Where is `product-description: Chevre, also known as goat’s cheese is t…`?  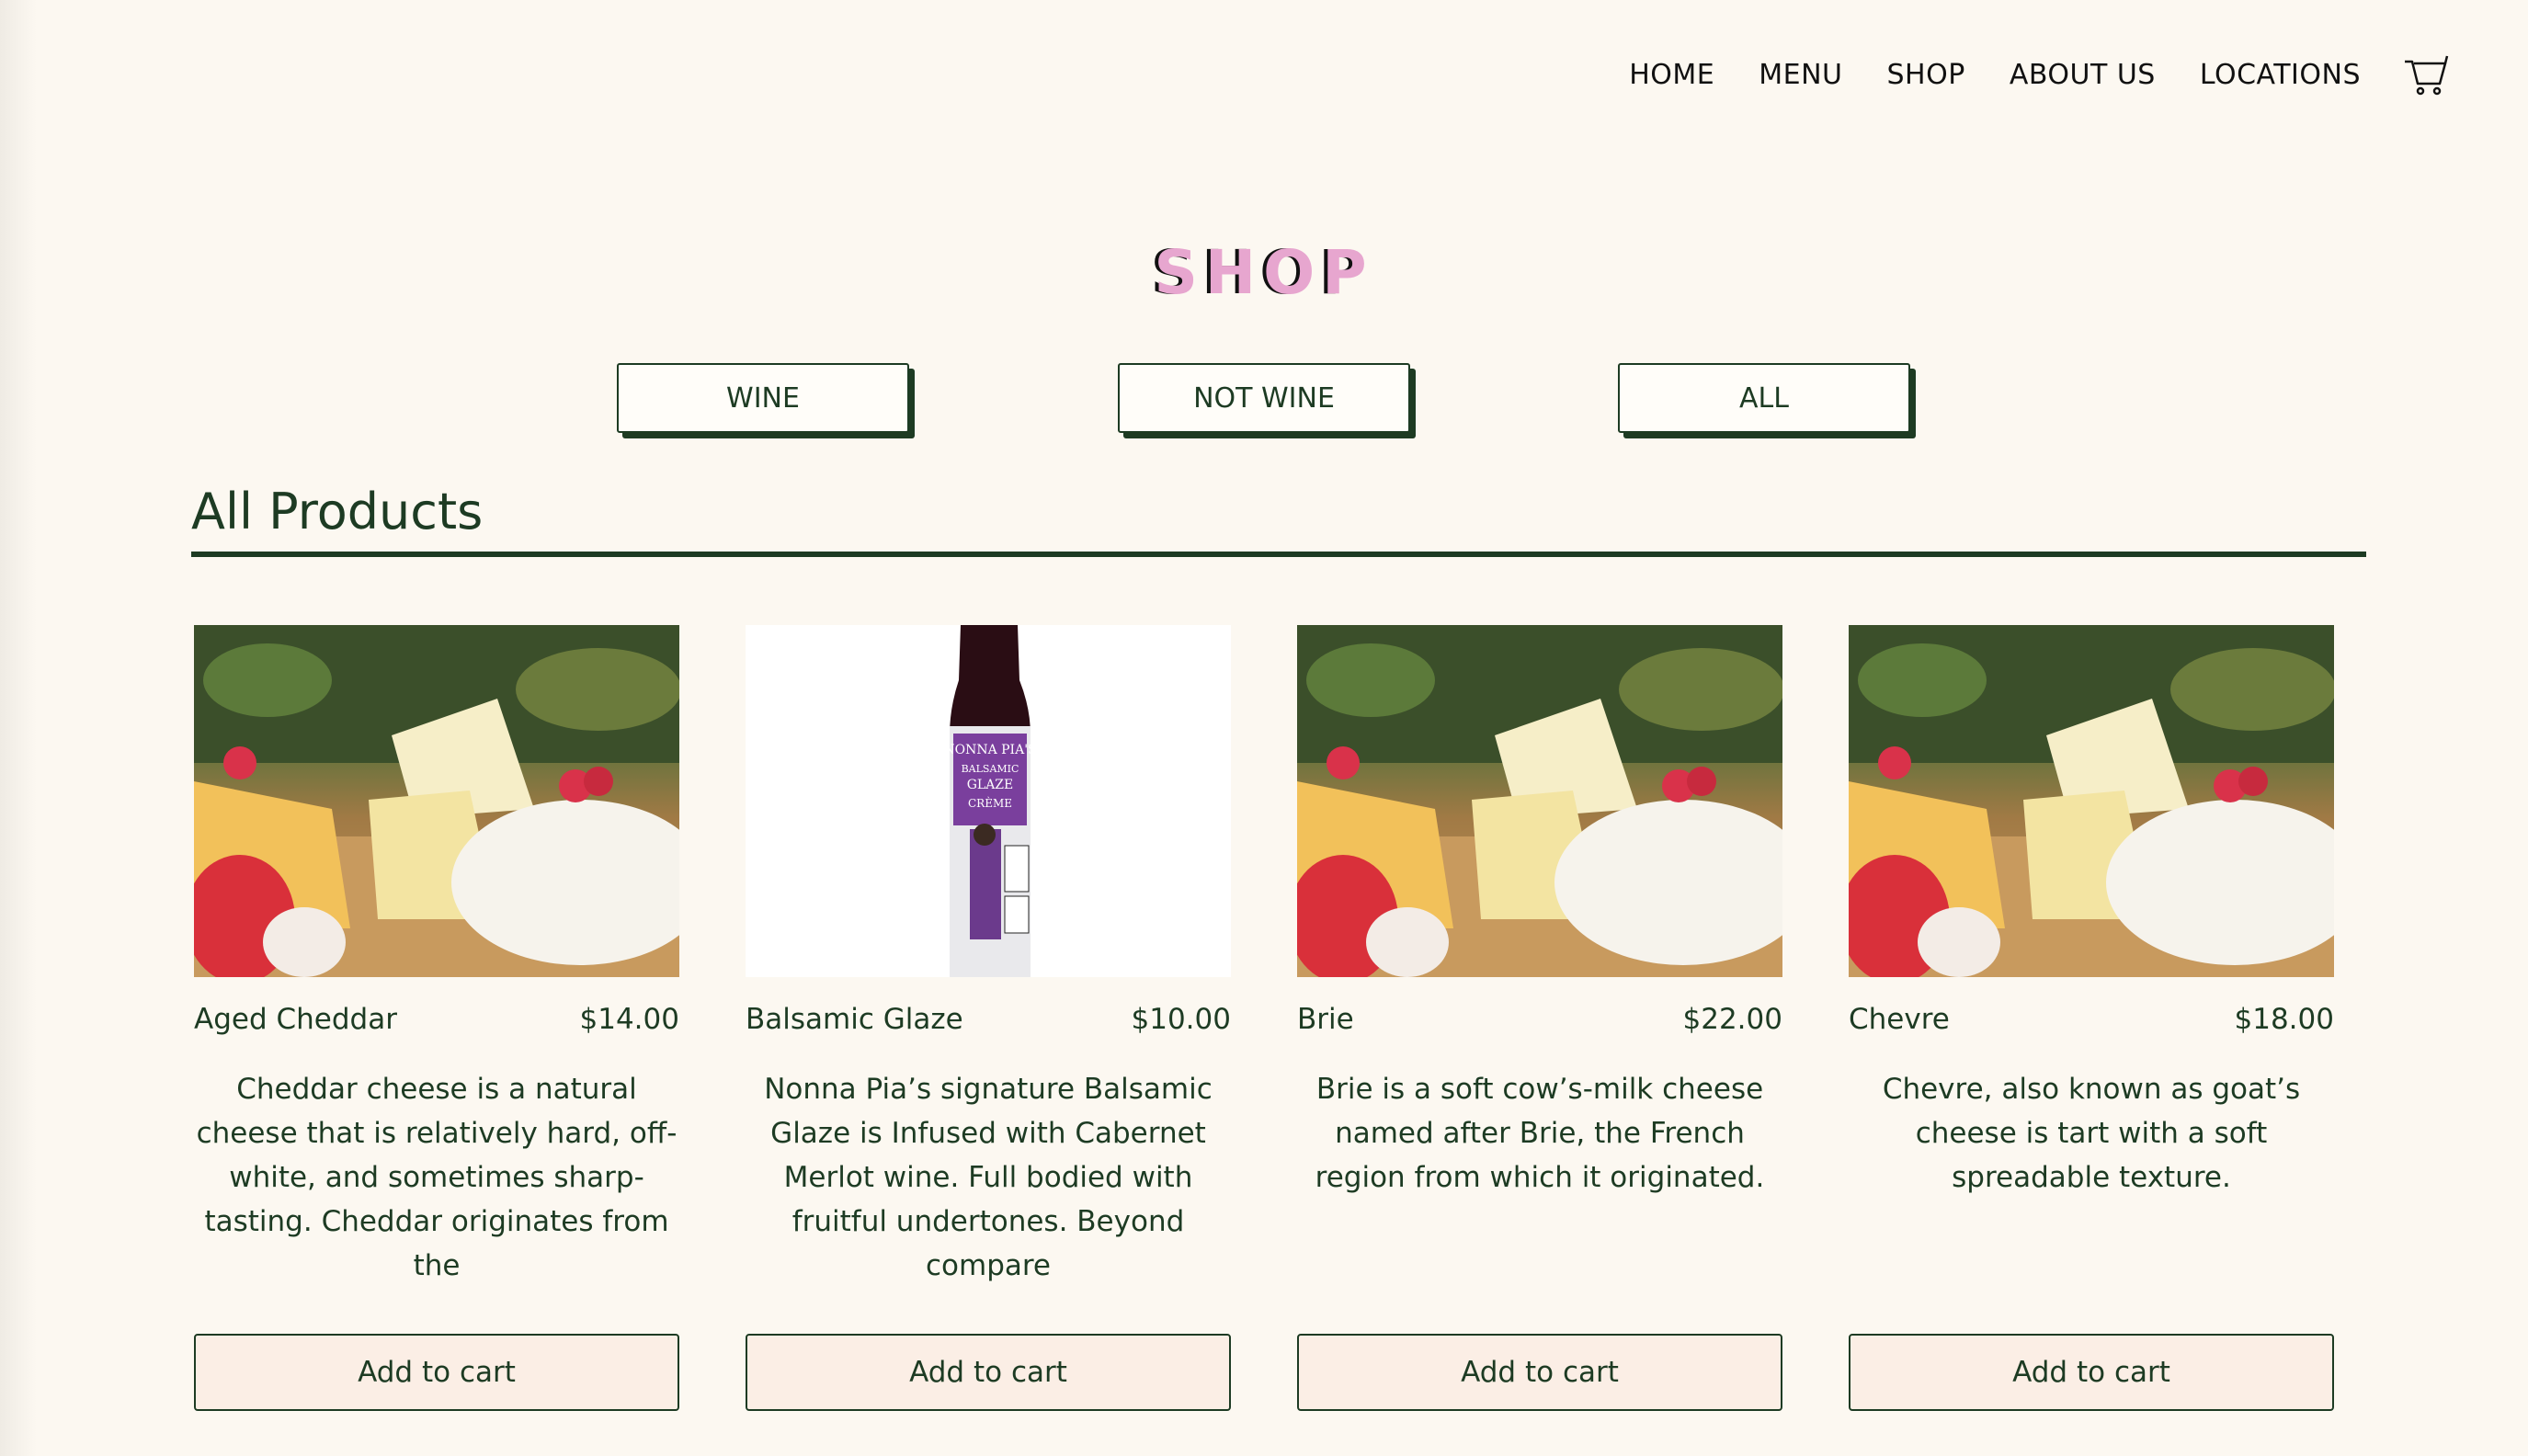
product-description: Chevre, also known as goat’s cheese is t… is located at coordinates (2091, 1133).